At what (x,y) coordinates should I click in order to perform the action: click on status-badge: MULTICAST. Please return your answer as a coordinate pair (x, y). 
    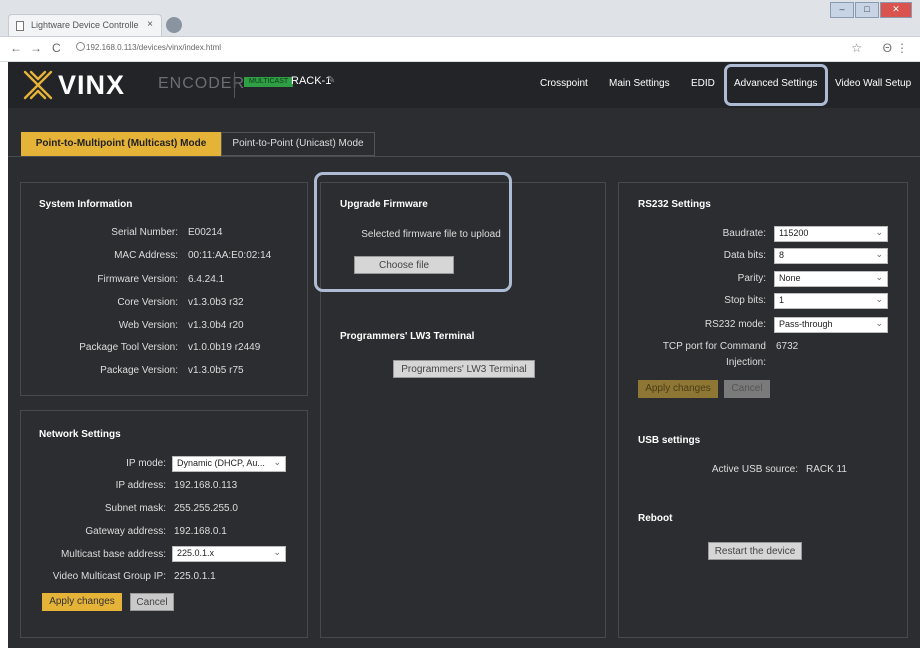
    Looking at the image, I should click on (269, 82).